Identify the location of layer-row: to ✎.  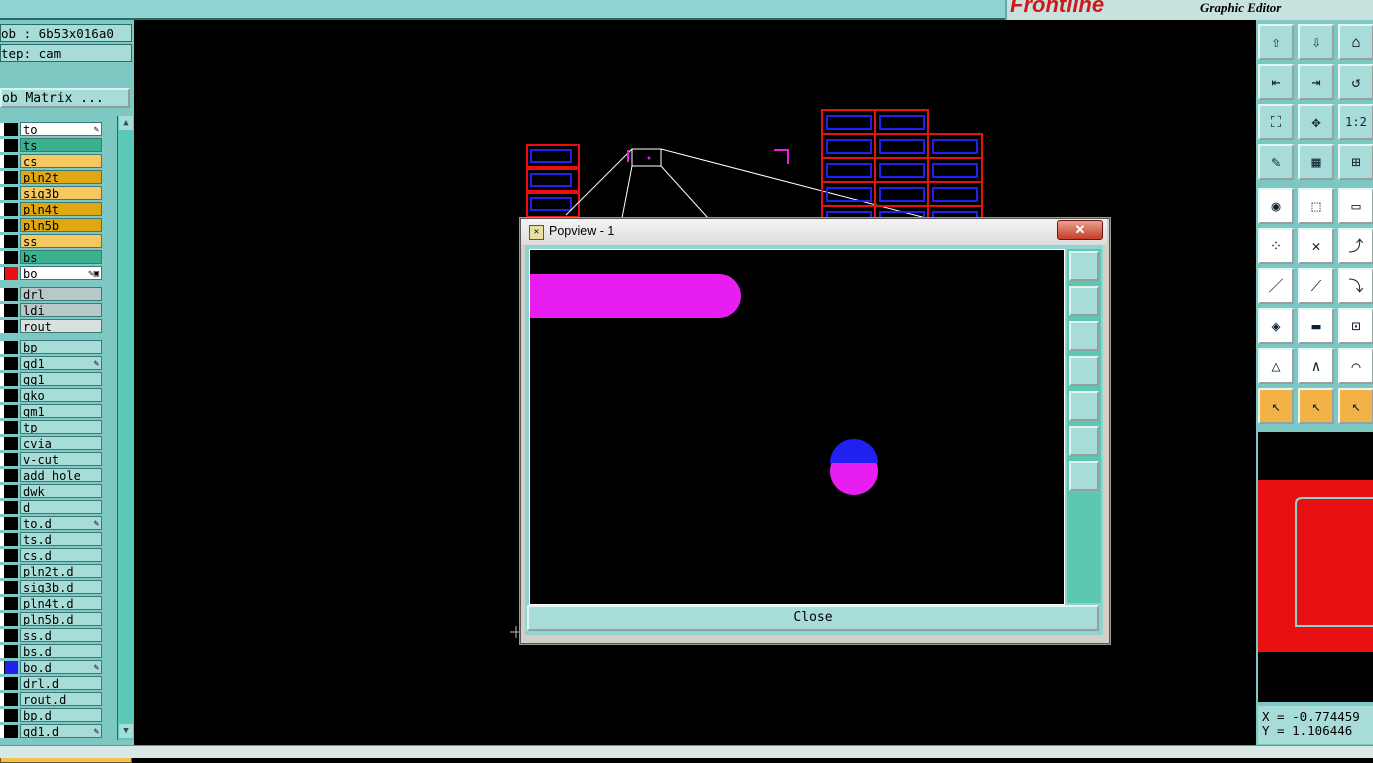
(52, 129).